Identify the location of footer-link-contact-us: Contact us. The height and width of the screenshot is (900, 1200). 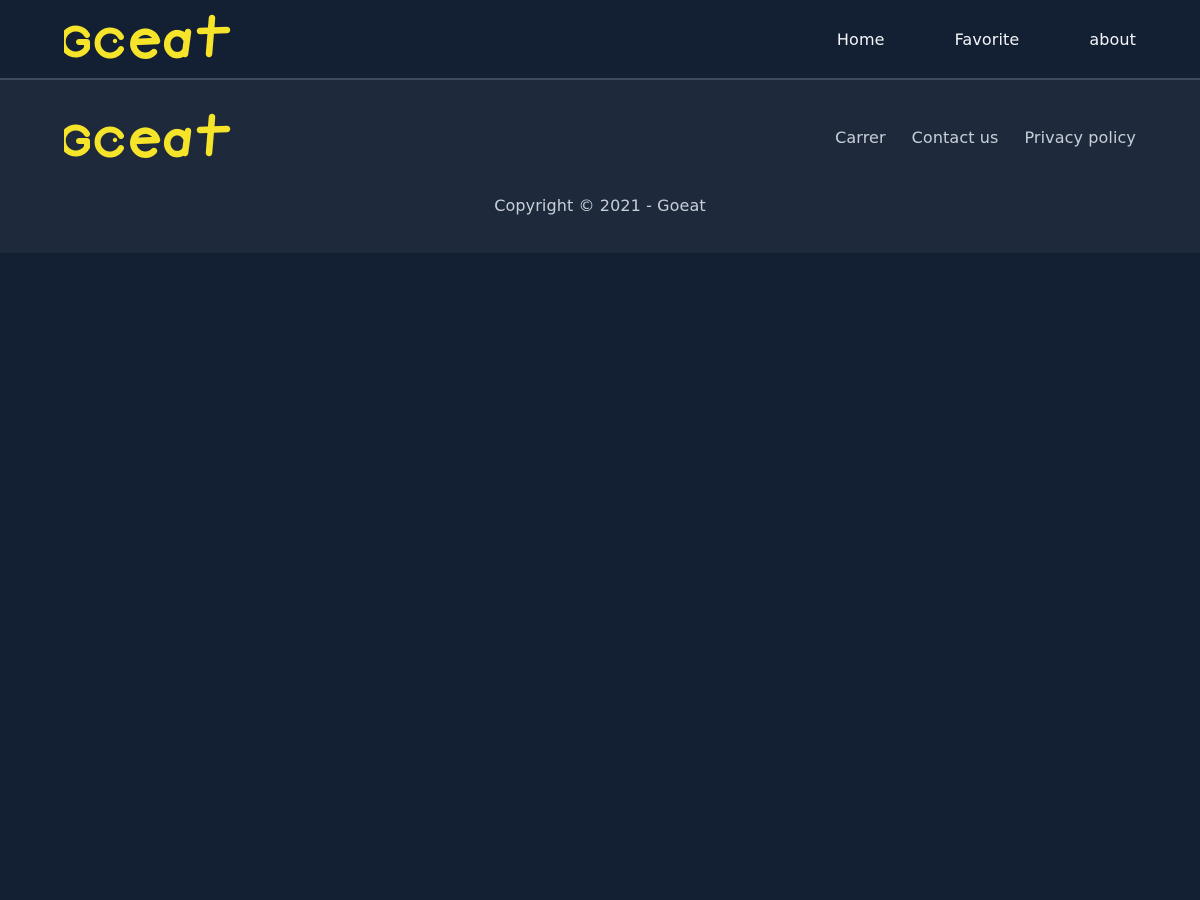
(955, 137).